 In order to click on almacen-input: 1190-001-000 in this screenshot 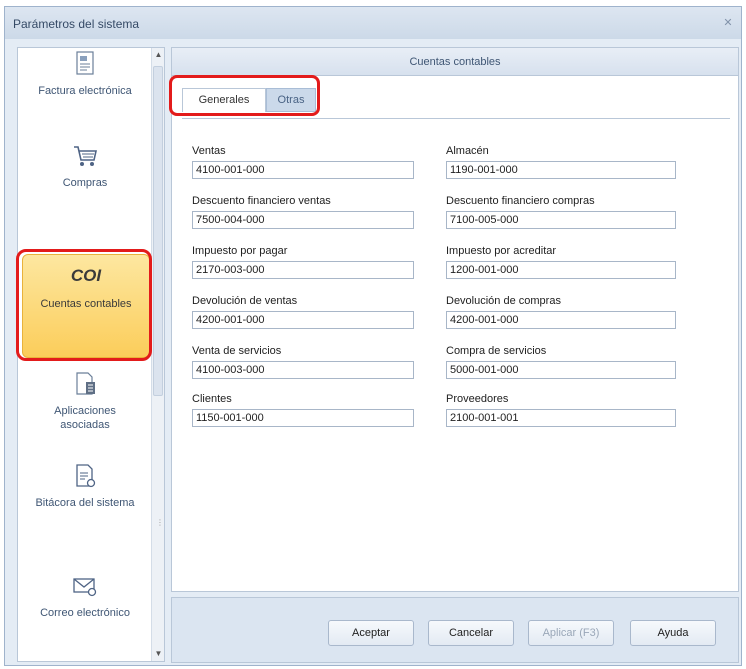, I will do `click(561, 170)`.